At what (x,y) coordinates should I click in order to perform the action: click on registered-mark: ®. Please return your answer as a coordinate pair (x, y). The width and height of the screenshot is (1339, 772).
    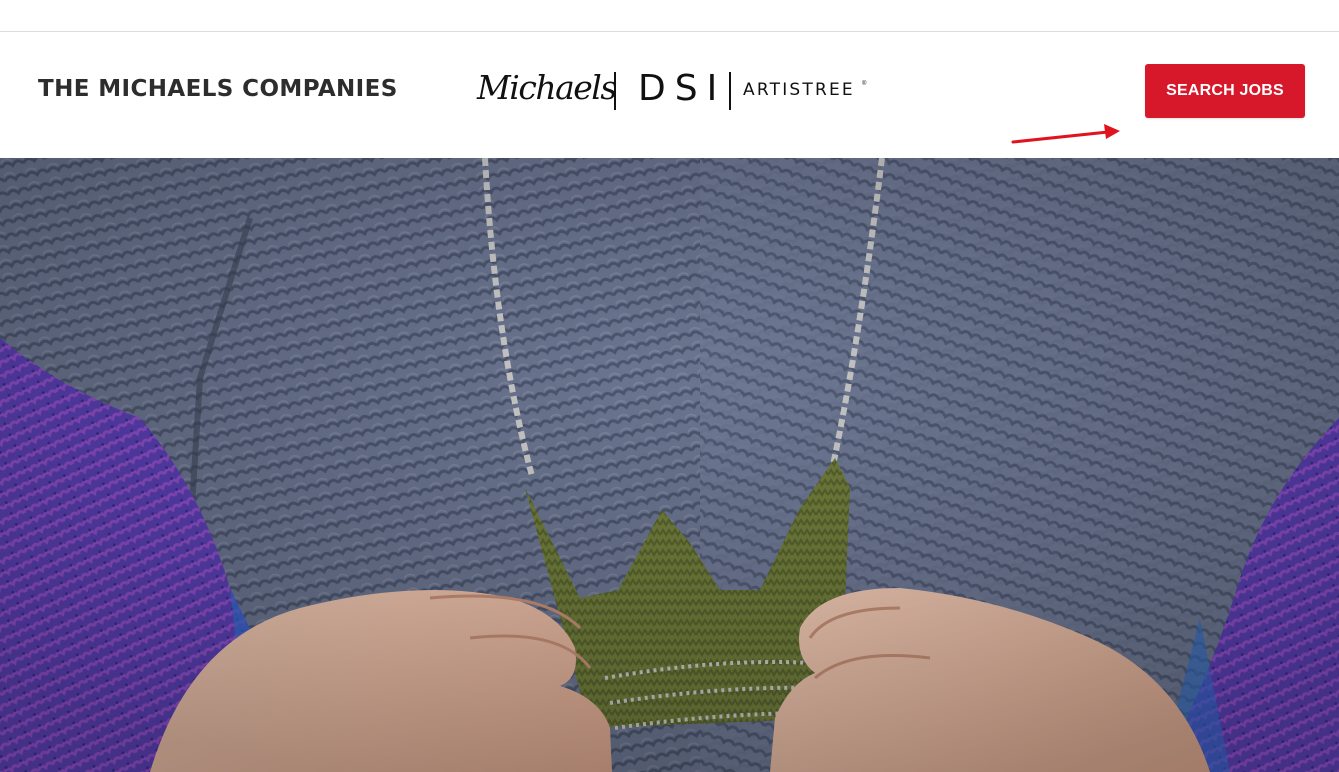
    Looking at the image, I should click on (864, 84).